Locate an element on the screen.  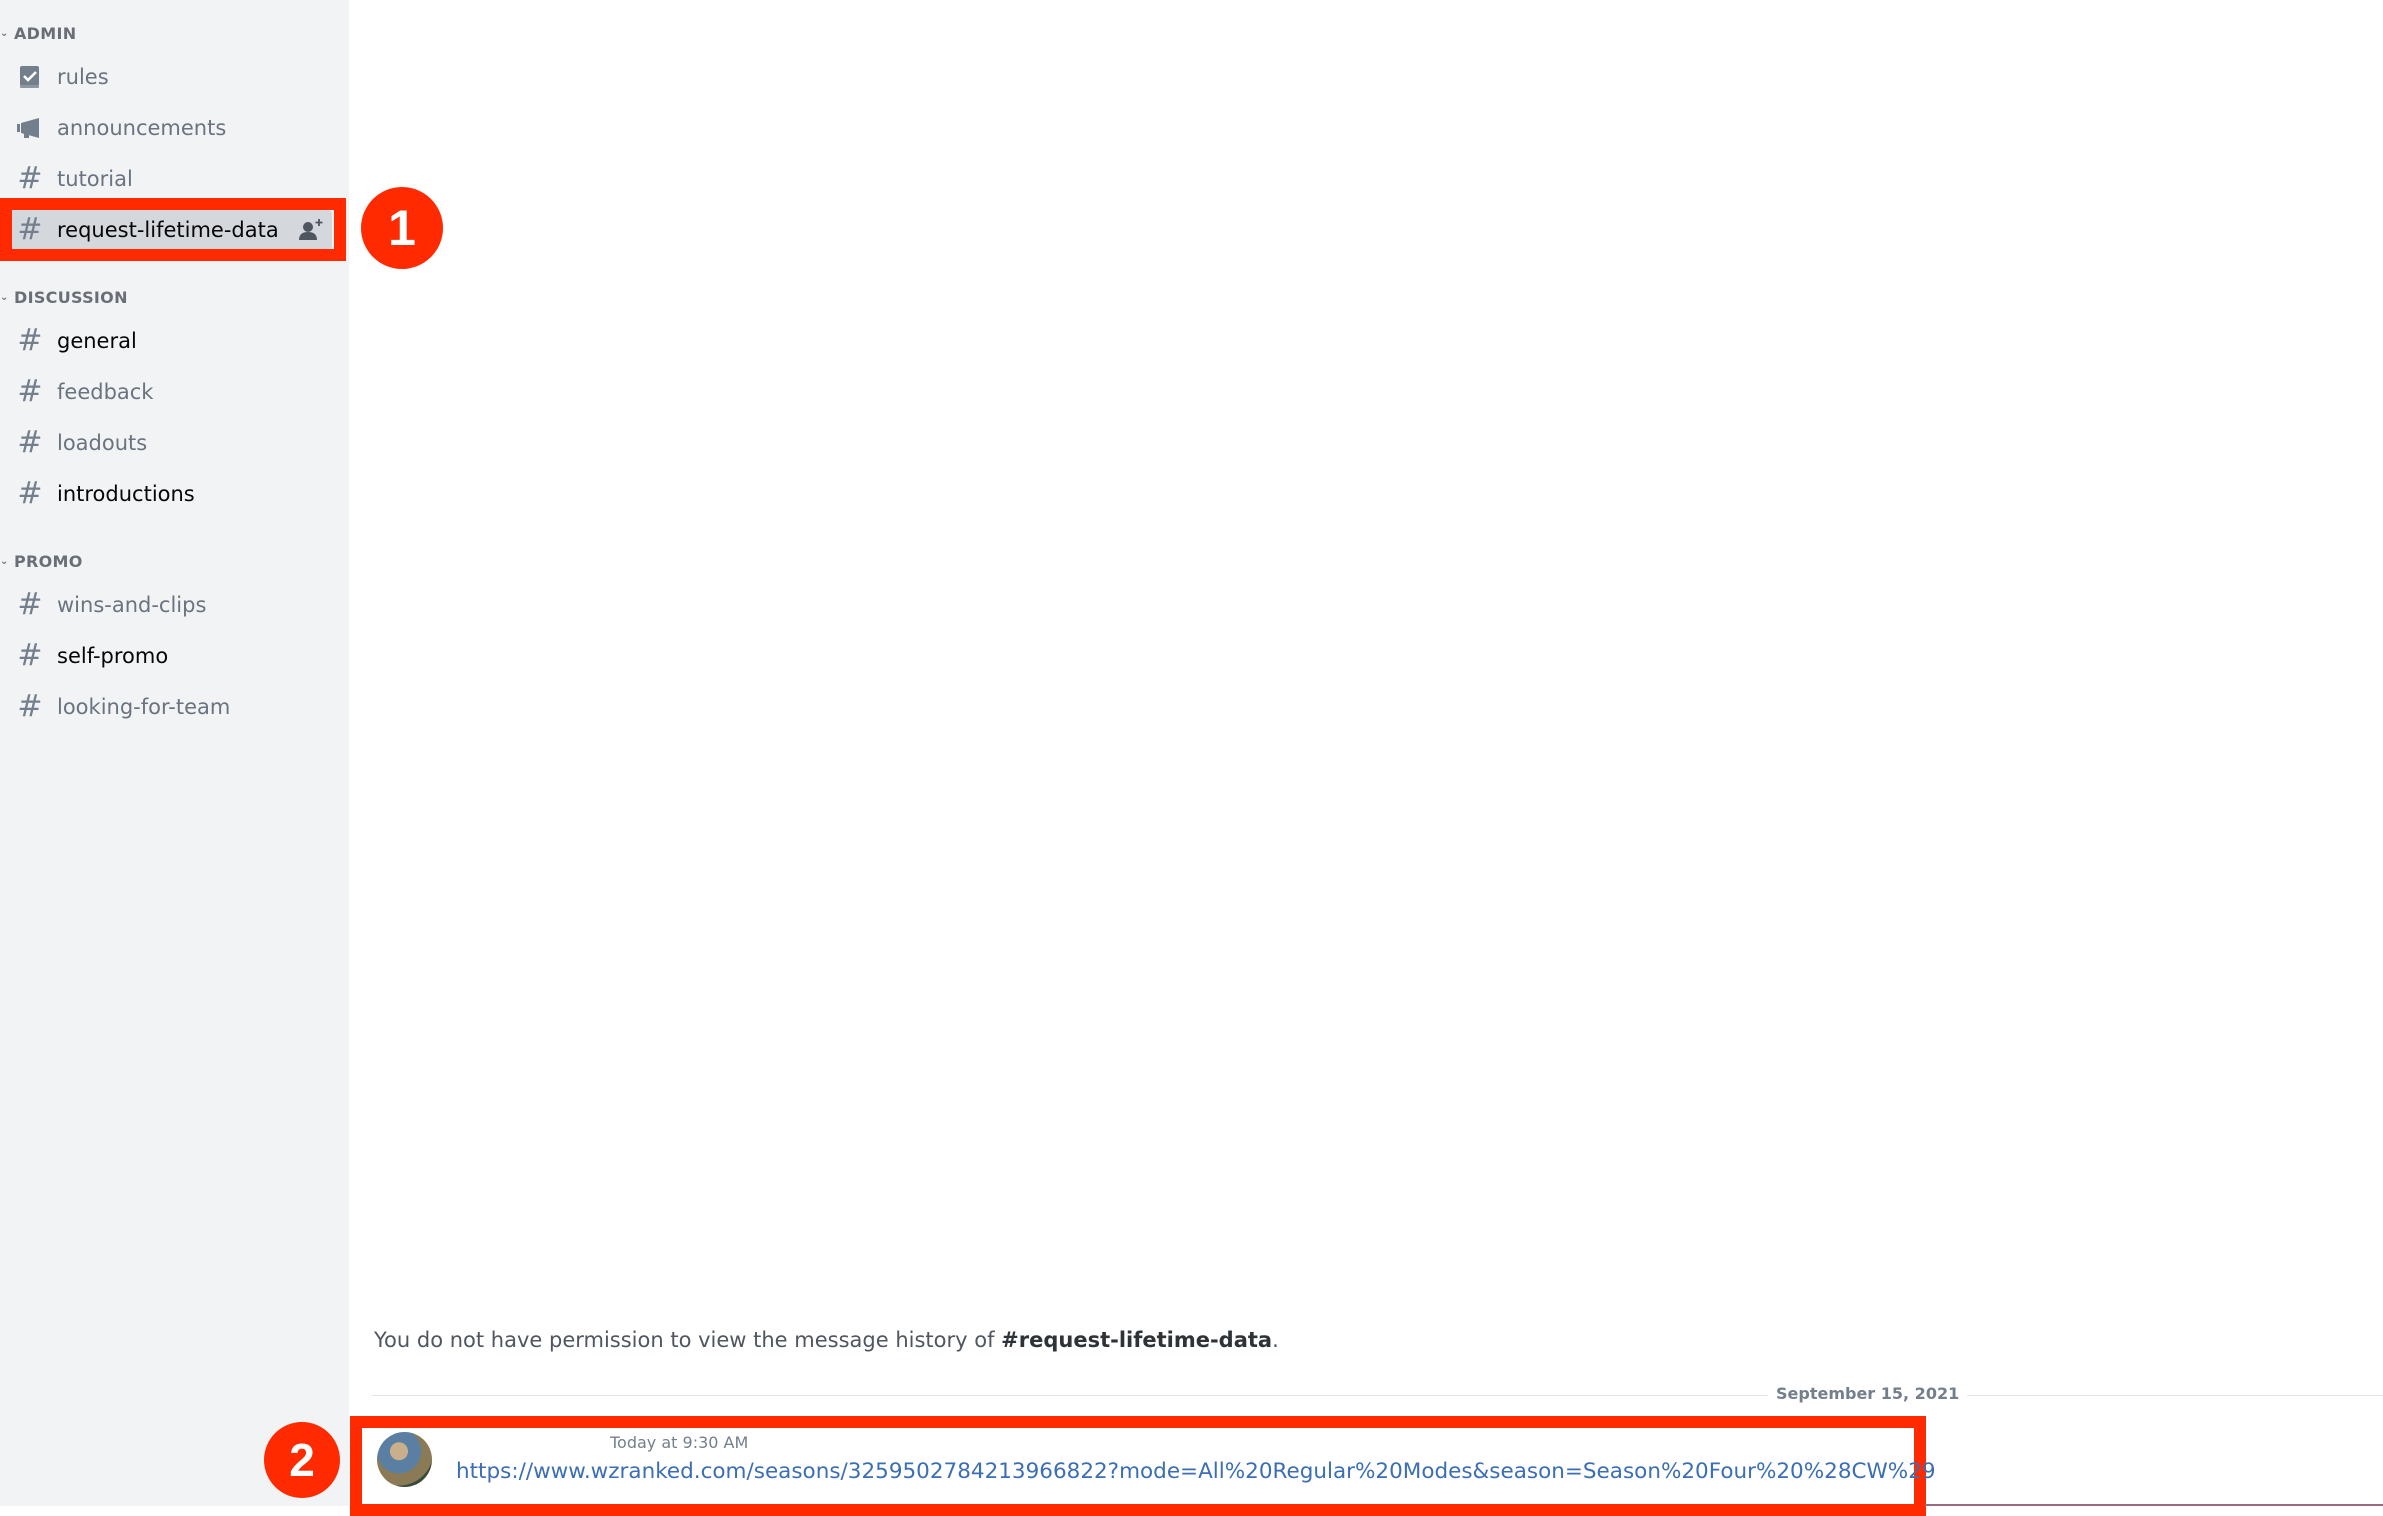
channel-rules: rules is located at coordinates (169, 77).